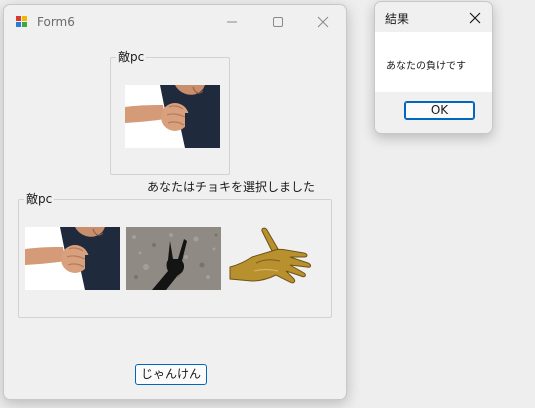 The image size is (535, 408). What do you see at coordinates (131, 57) in the screenshot?
I see `enemy-groupbox-legend: 敵pc` at bounding box center [131, 57].